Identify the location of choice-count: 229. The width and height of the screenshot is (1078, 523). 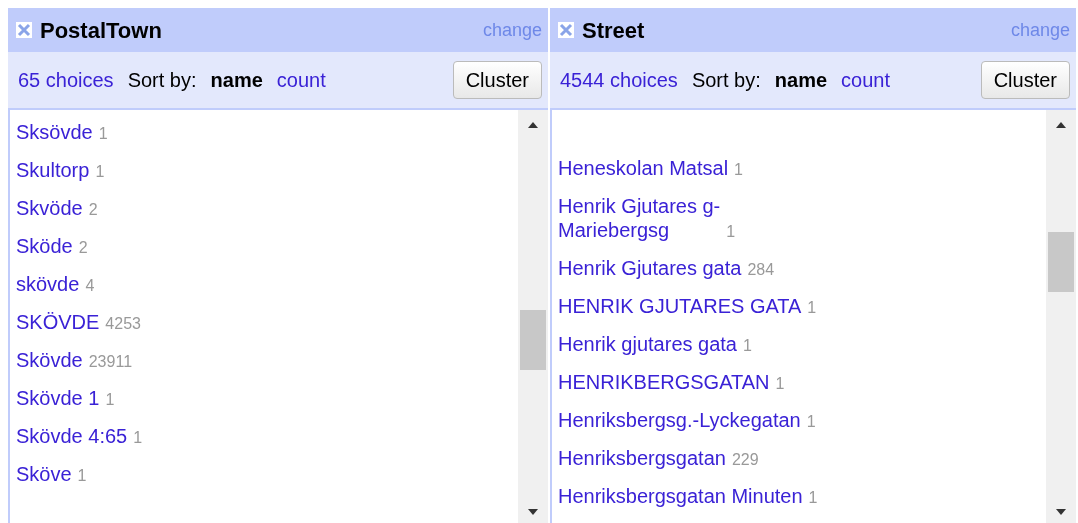
(745, 459).